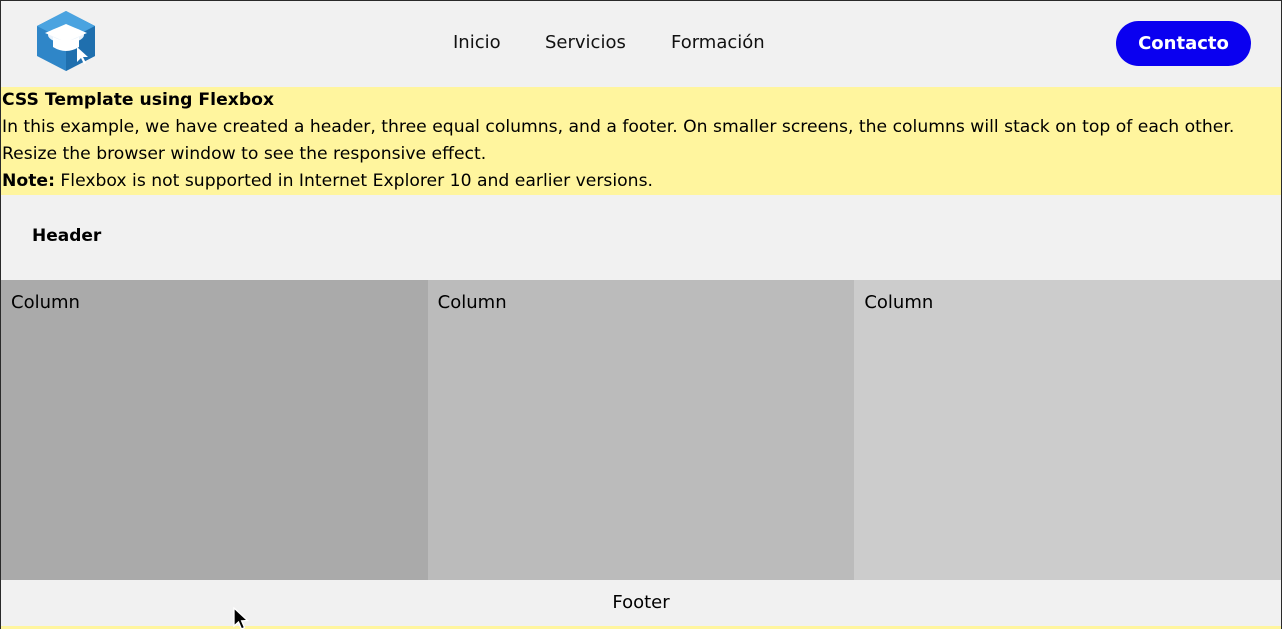  Describe the element at coordinates (472, 302) in the screenshot. I see `column-2-label: Column` at that location.